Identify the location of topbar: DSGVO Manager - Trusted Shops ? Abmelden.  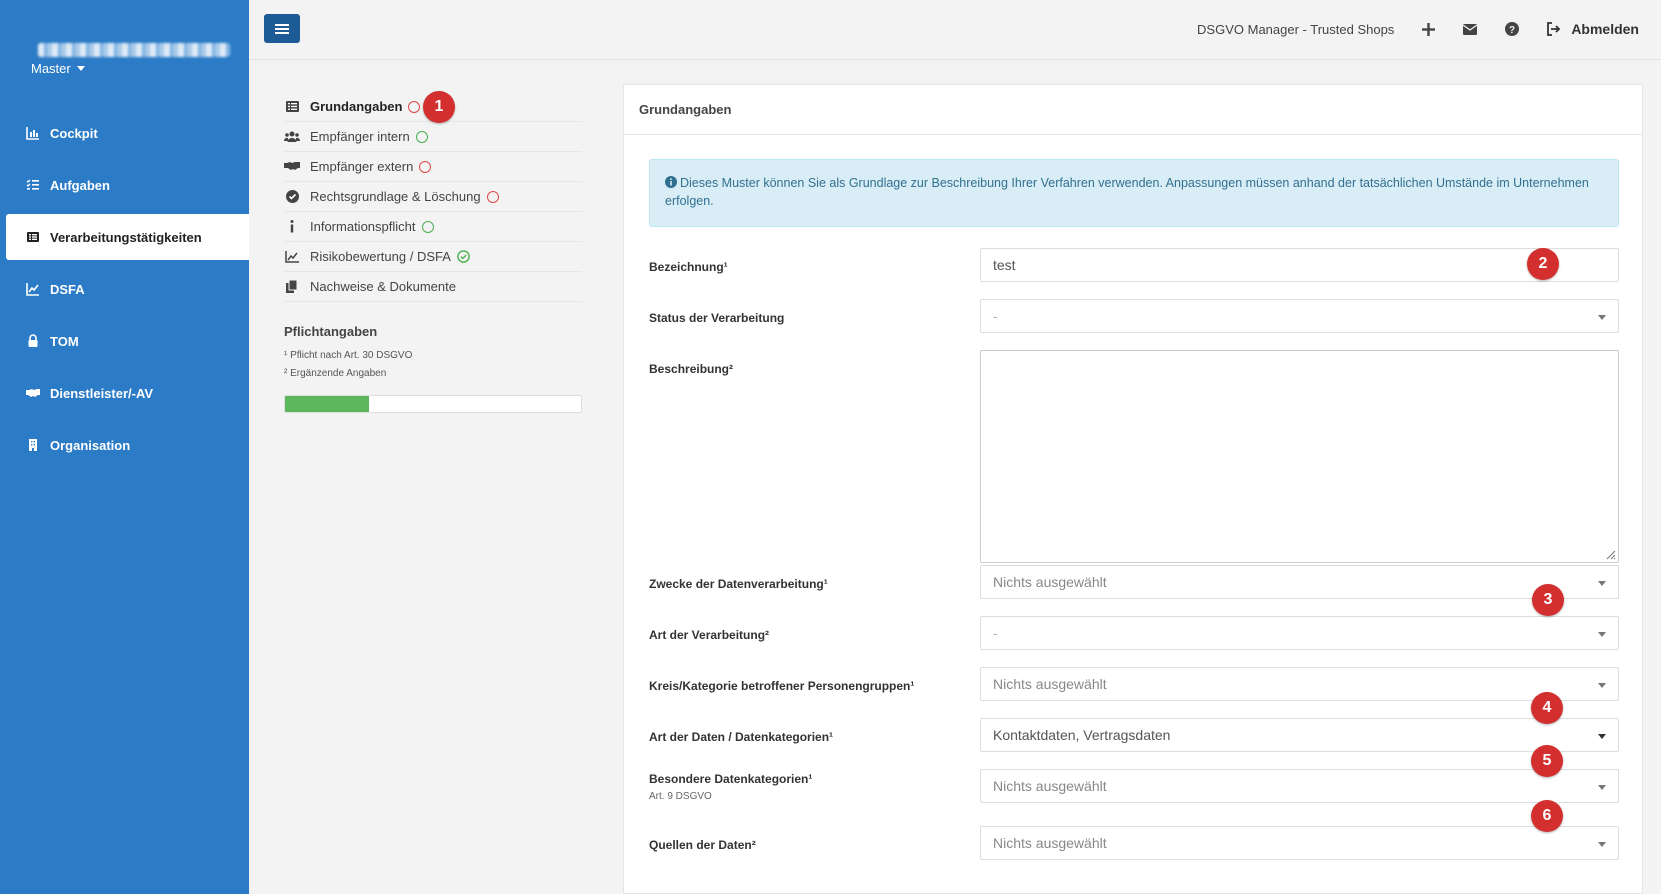
(955, 30).